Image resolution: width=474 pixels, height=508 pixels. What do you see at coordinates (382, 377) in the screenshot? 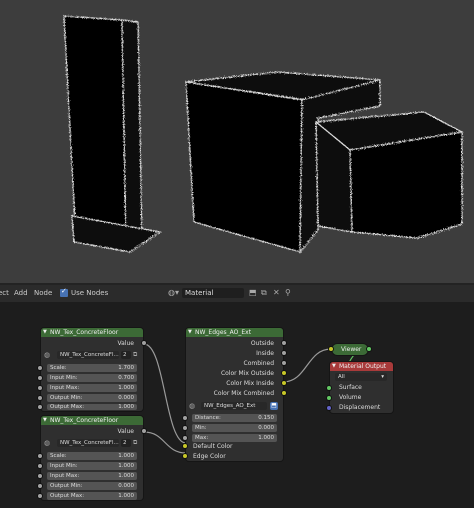
I see `chevron-down-icon: ▾` at bounding box center [382, 377].